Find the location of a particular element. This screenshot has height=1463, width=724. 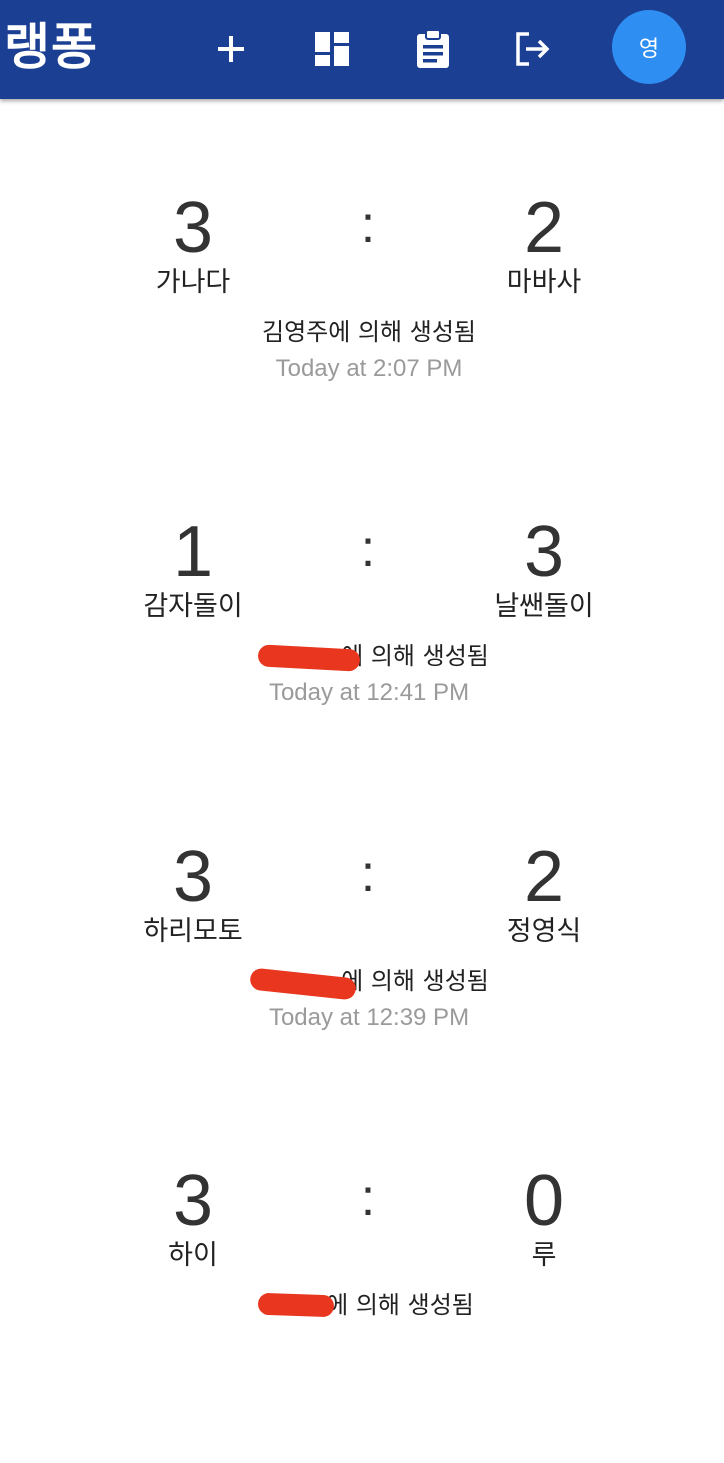

dashboard-icon is located at coordinates (332, 49).